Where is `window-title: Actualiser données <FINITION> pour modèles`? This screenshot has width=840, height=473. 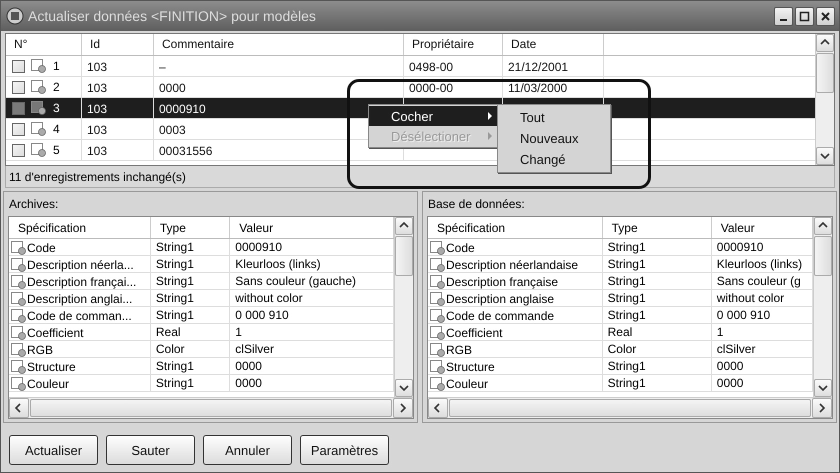
window-title: Actualiser données <FINITION> pour modèles is located at coordinates (172, 16).